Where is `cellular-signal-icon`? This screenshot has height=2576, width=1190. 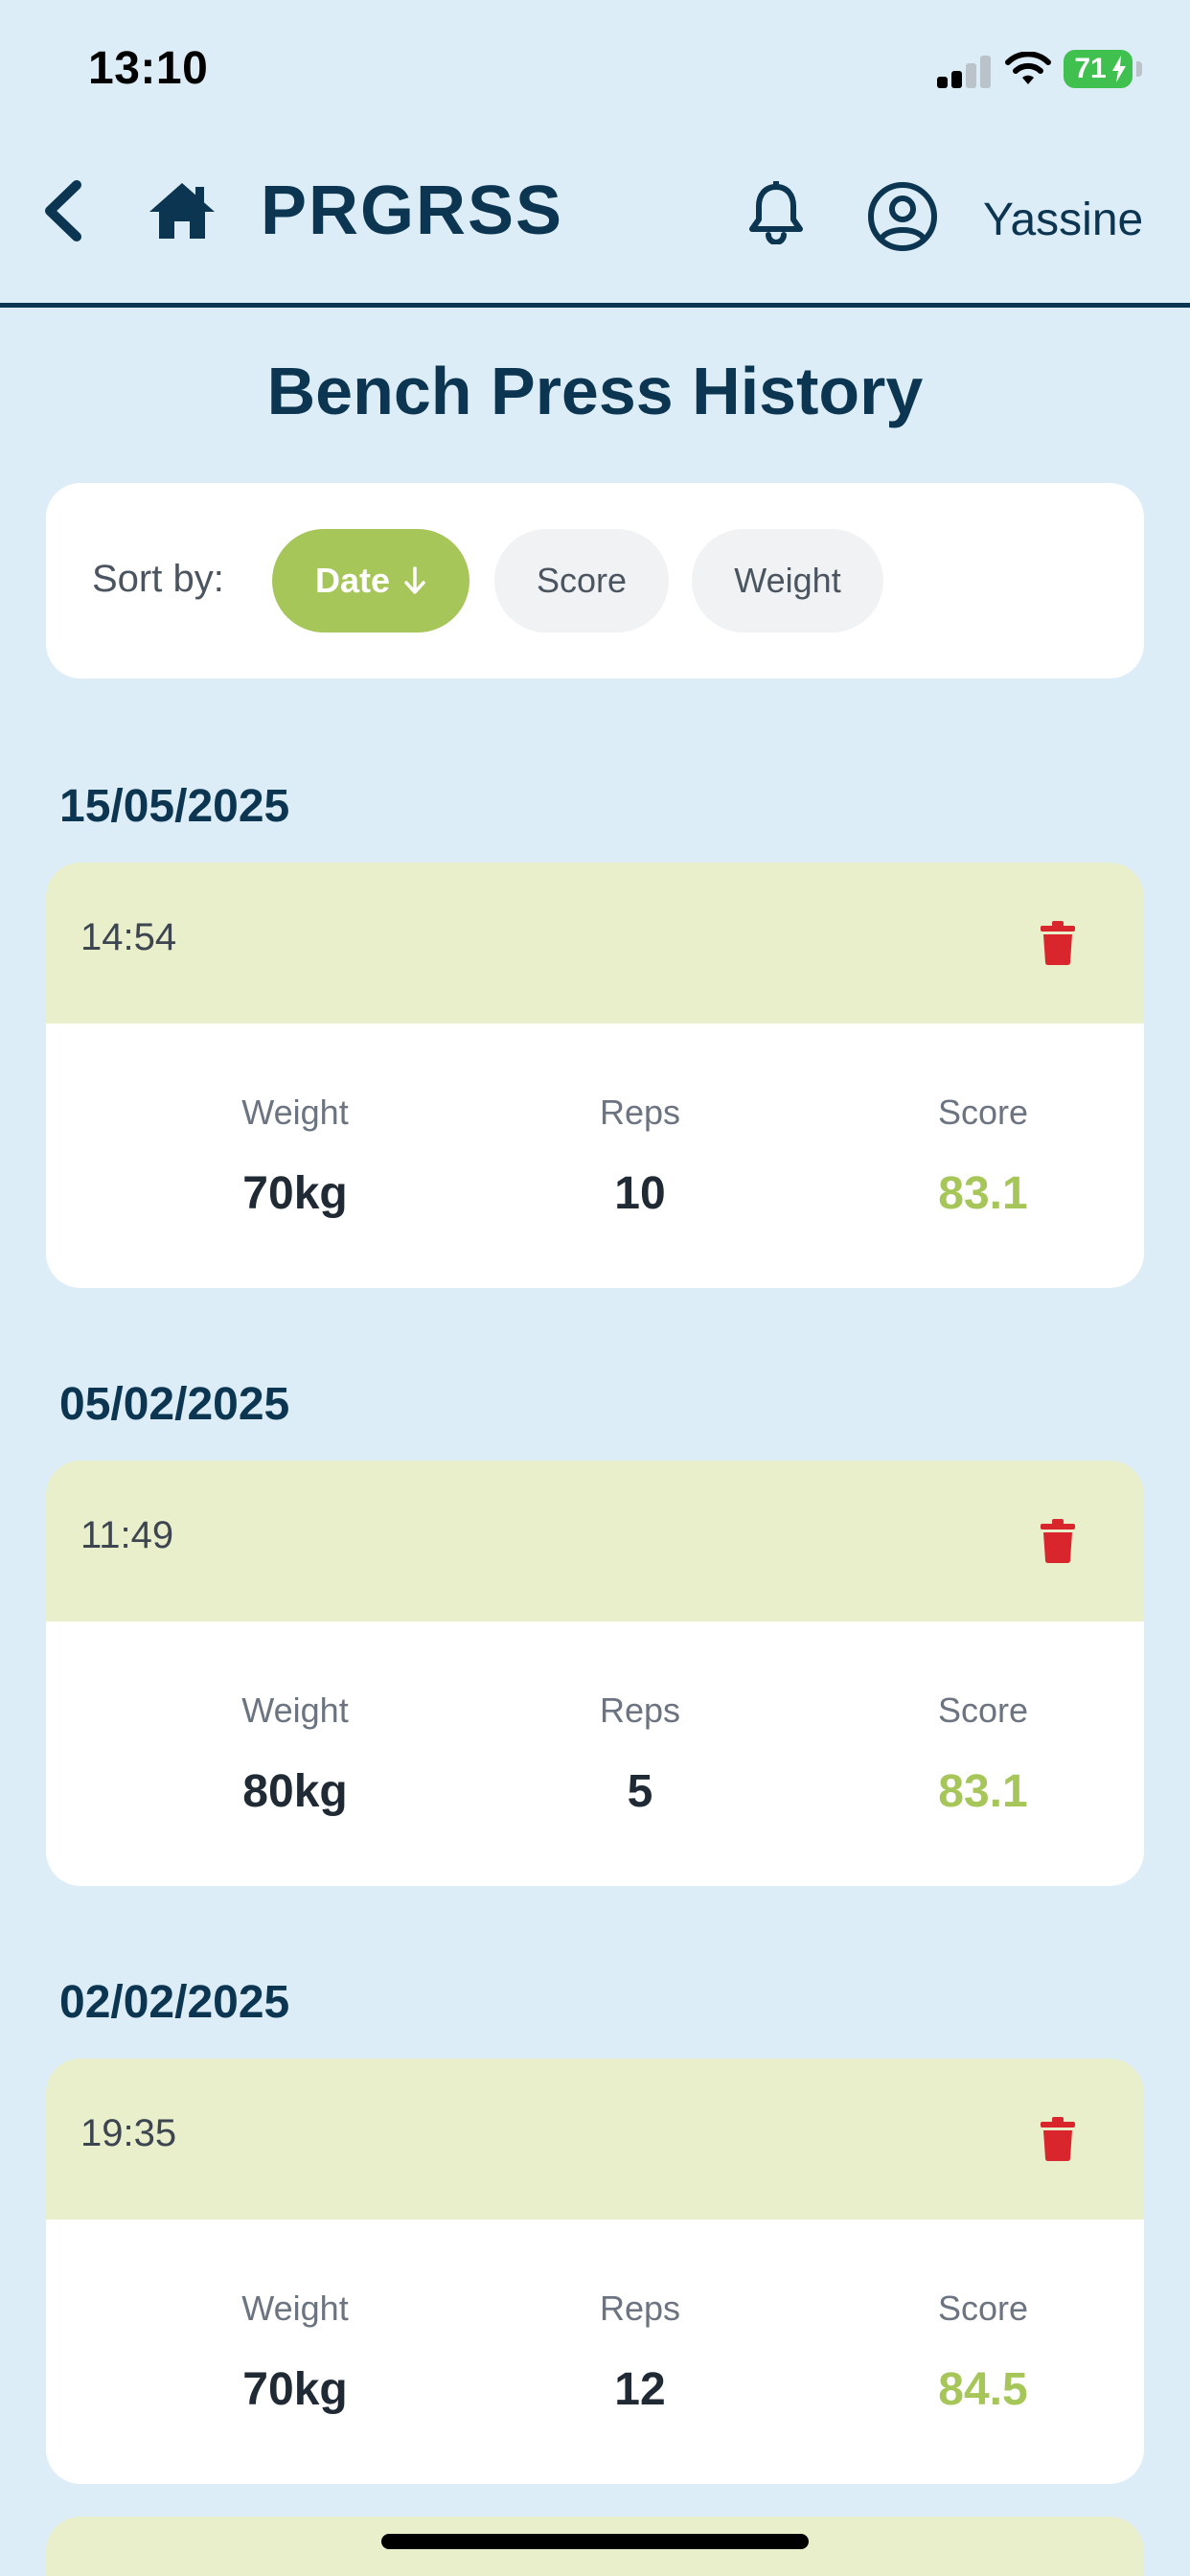 cellular-signal-icon is located at coordinates (964, 72).